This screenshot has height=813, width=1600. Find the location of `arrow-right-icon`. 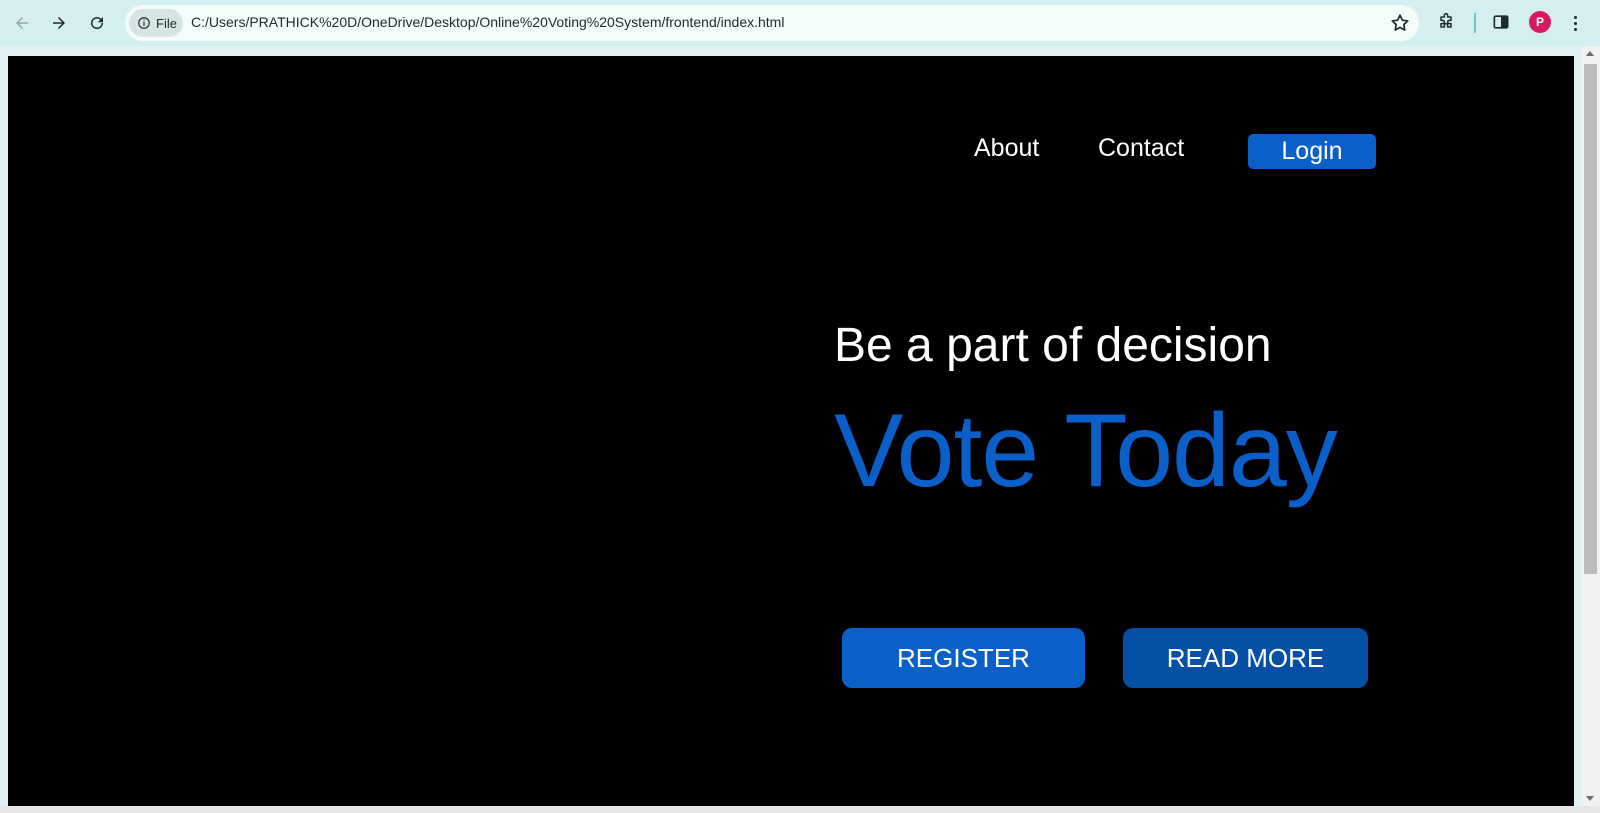

arrow-right-icon is located at coordinates (59, 23).